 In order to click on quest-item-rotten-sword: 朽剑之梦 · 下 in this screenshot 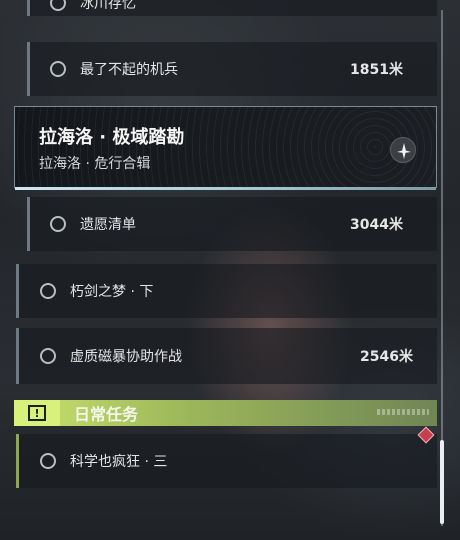, I will do `click(226, 291)`.